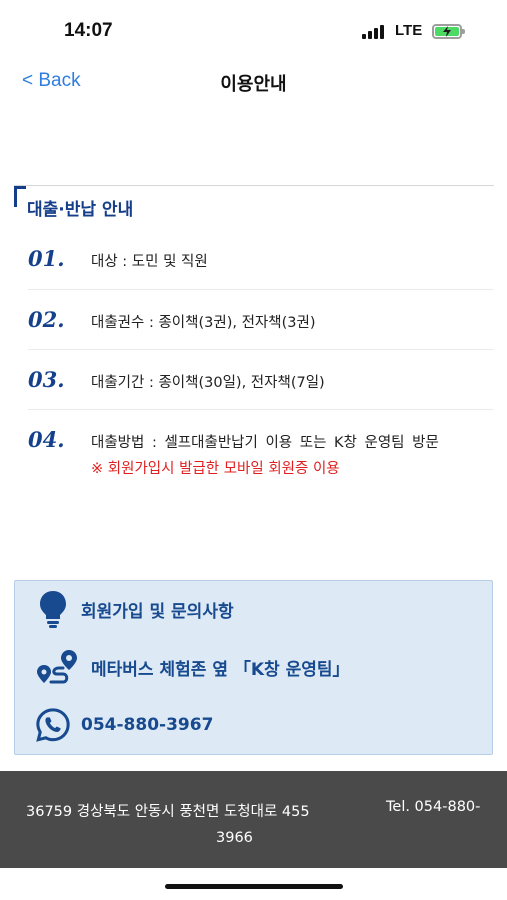 The height and width of the screenshot is (900, 507). I want to click on whatsapp-phone-icon, so click(53, 725).